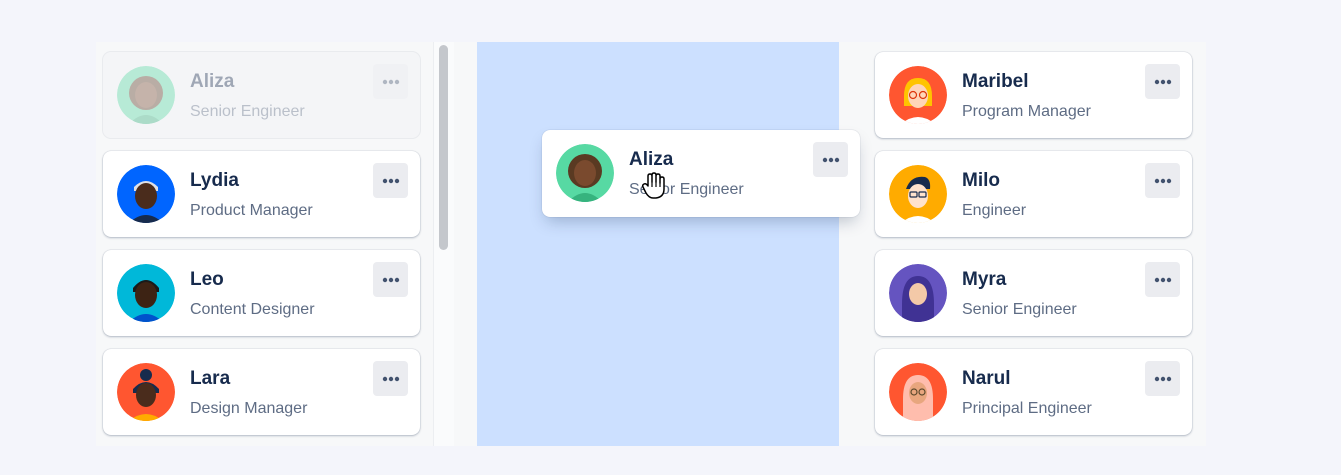 This screenshot has width=1341, height=475. I want to click on card-name: Lara, so click(210, 378).